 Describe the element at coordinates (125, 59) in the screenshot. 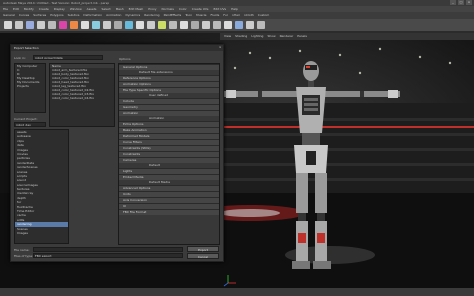

I see `options-label: Options` at that location.